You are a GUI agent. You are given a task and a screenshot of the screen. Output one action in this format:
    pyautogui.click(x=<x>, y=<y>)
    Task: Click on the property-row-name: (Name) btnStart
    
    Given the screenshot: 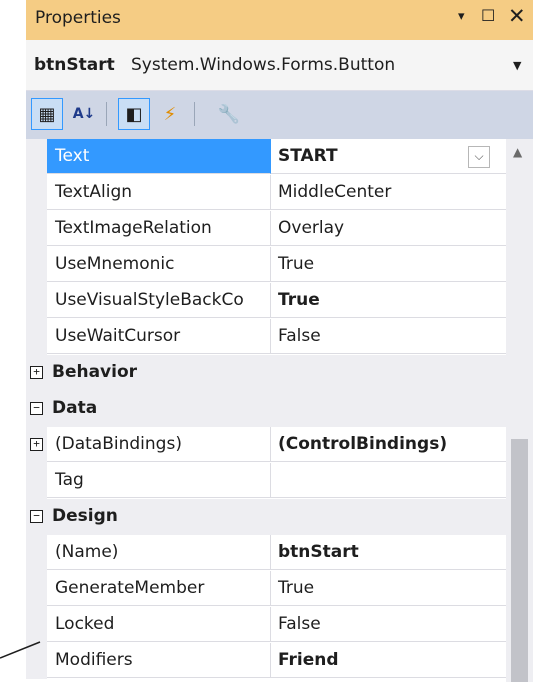 What is the action you would take?
    pyautogui.click(x=266, y=553)
    